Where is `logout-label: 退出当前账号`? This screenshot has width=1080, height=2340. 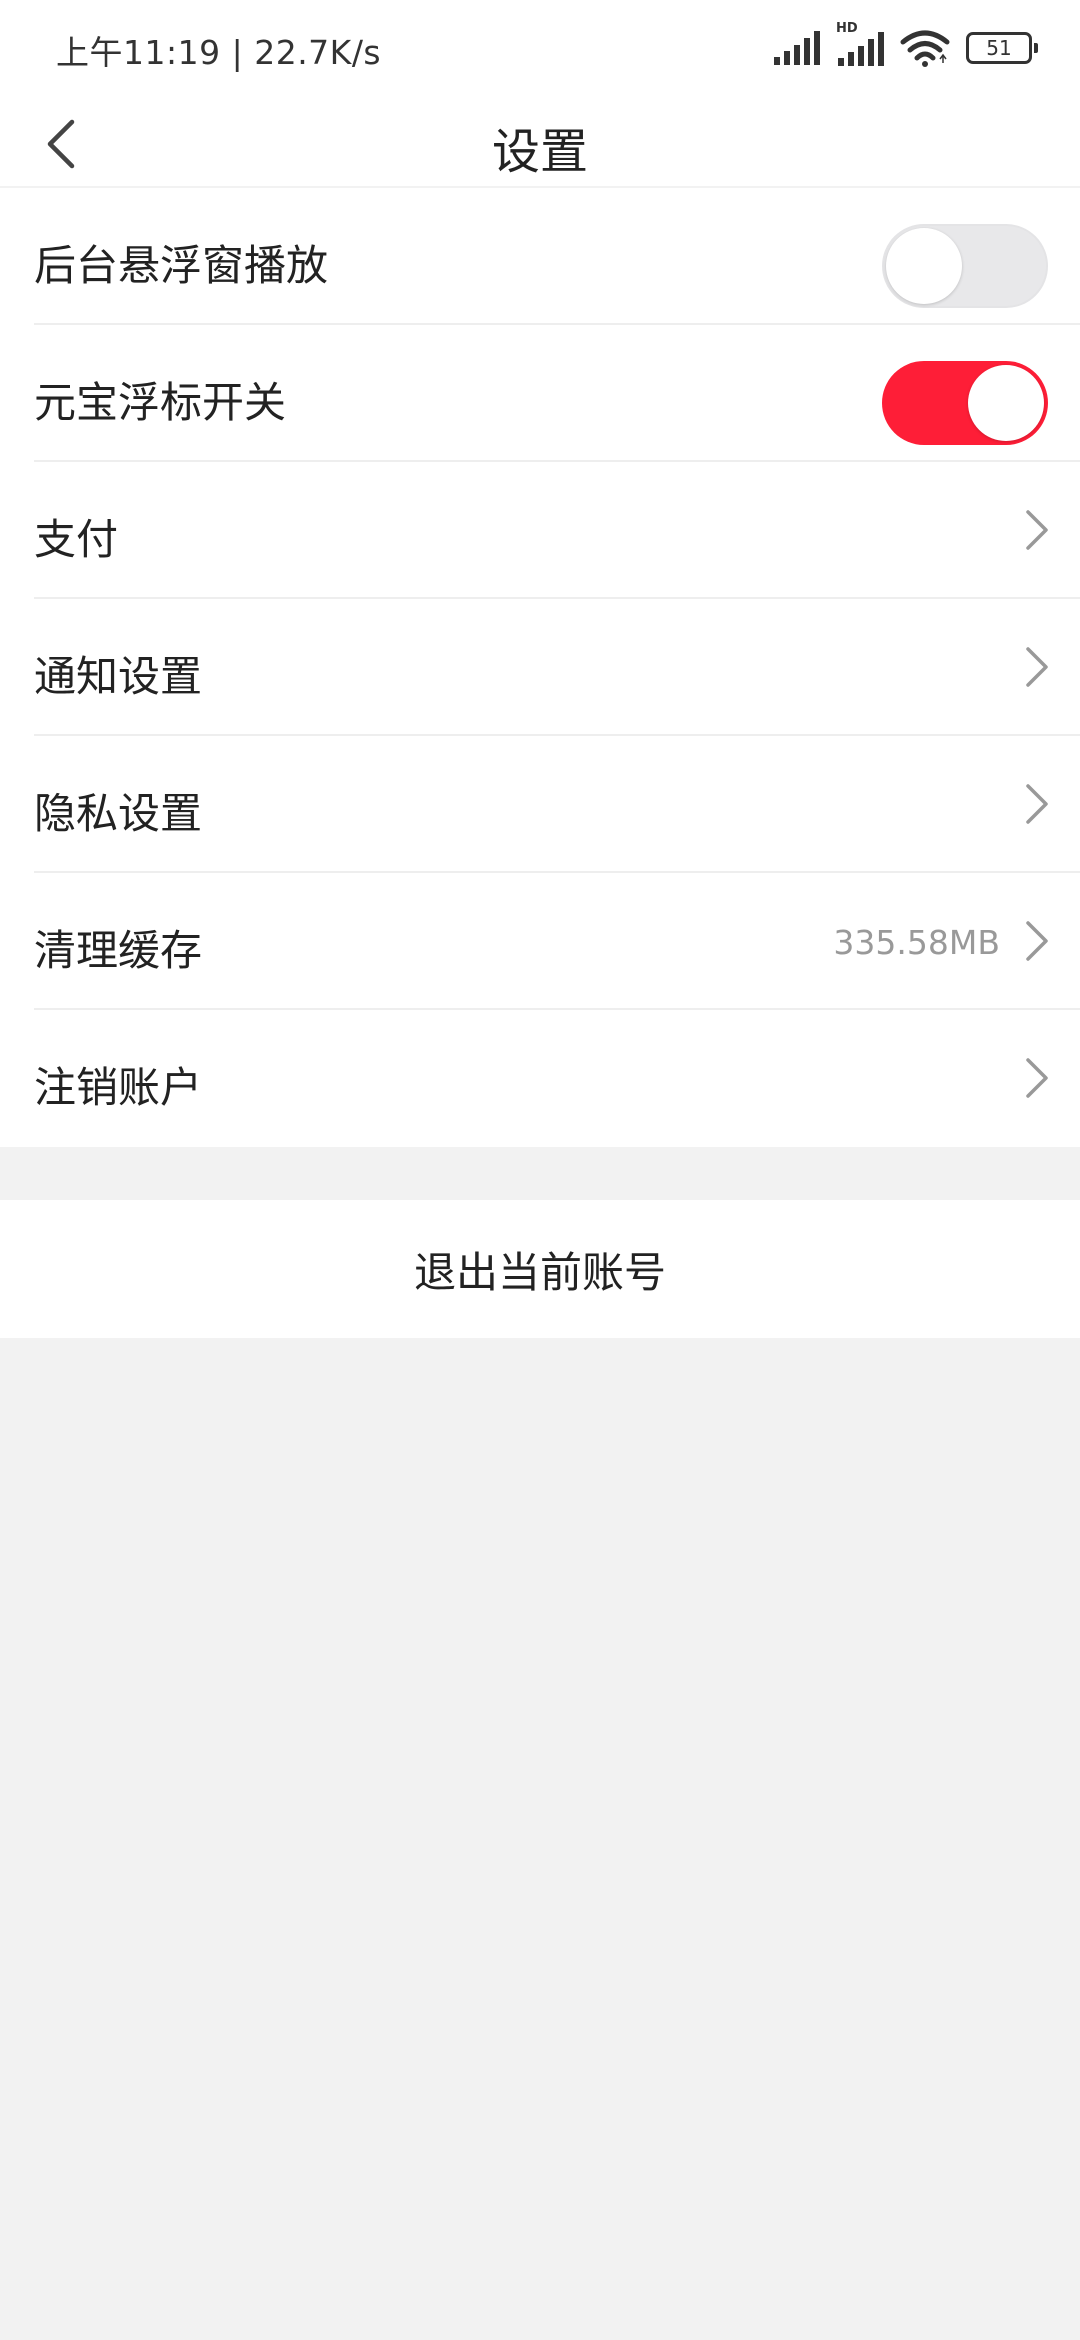 logout-label: 退出当前账号 is located at coordinates (539, 1272).